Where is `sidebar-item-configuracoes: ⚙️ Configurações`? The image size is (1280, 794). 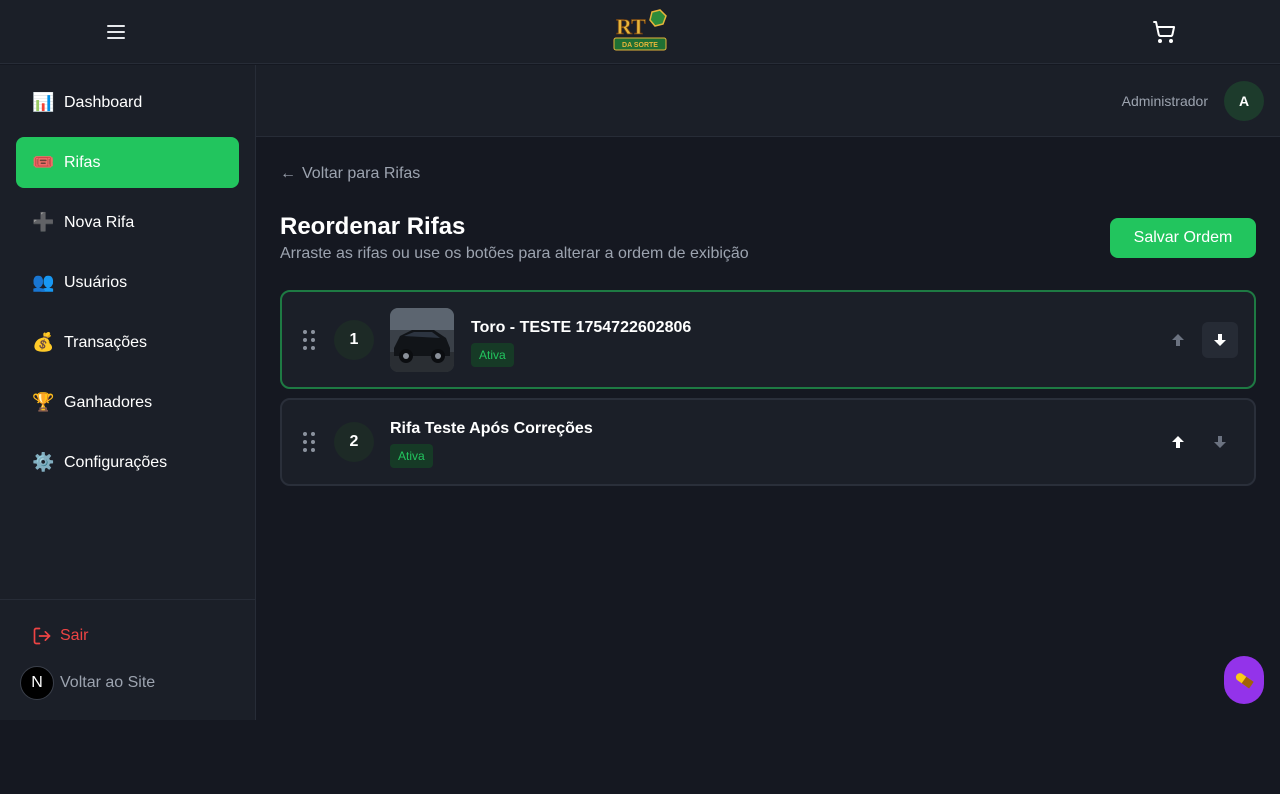
sidebar-item-configuracoes: ⚙️ Configurações is located at coordinates (127, 462).